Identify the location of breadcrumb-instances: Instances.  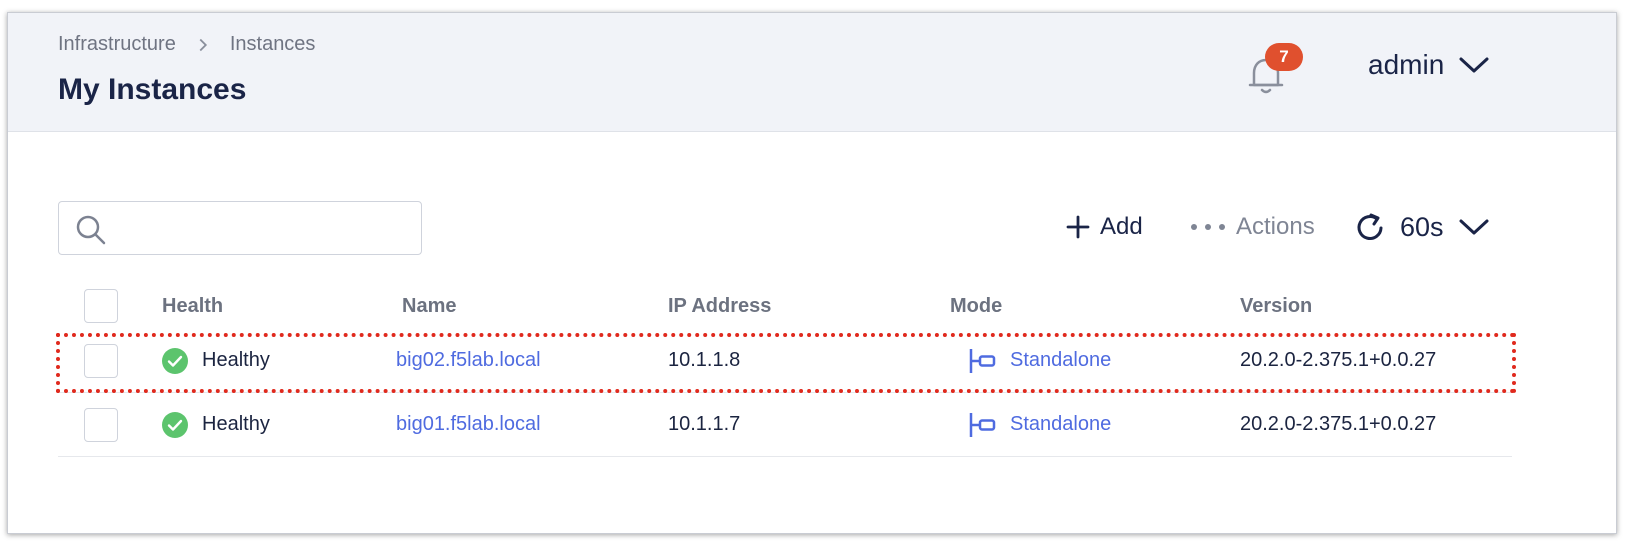
(272, 44).